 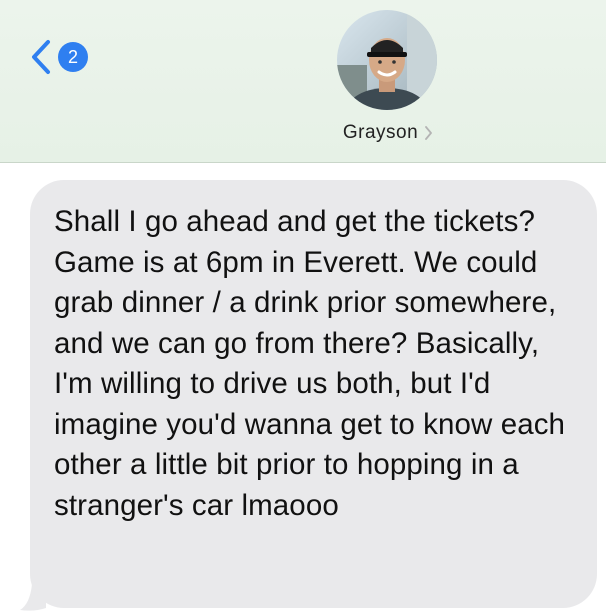 What do you see at coordinates (73, 57) in the screenshot?
I see `unread-count-badge: 2` at bounding box center [73, 57].